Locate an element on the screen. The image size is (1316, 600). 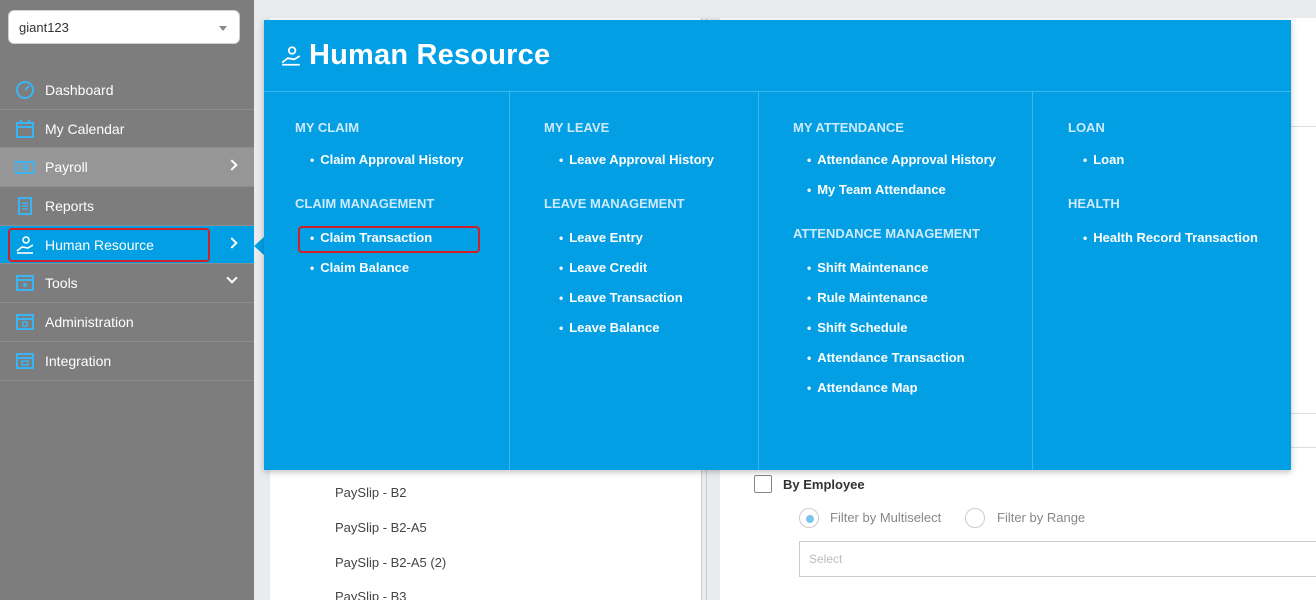
filter-range-radio is located at coordinates (975, 518).